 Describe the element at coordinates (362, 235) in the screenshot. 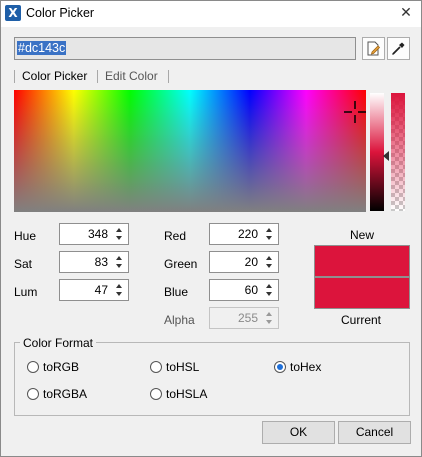

I see `new-label: New` at that location.